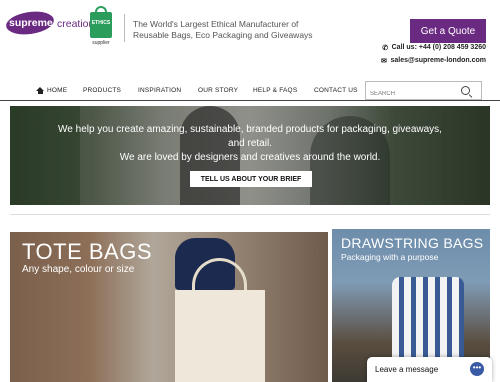 Image resolution: width=500 pixels, height=382 pixels. What do you see at coordinates (31, 23) in the screenshot?
I see `logo-word-supreme: supreme` at bounding box center [31, 23].